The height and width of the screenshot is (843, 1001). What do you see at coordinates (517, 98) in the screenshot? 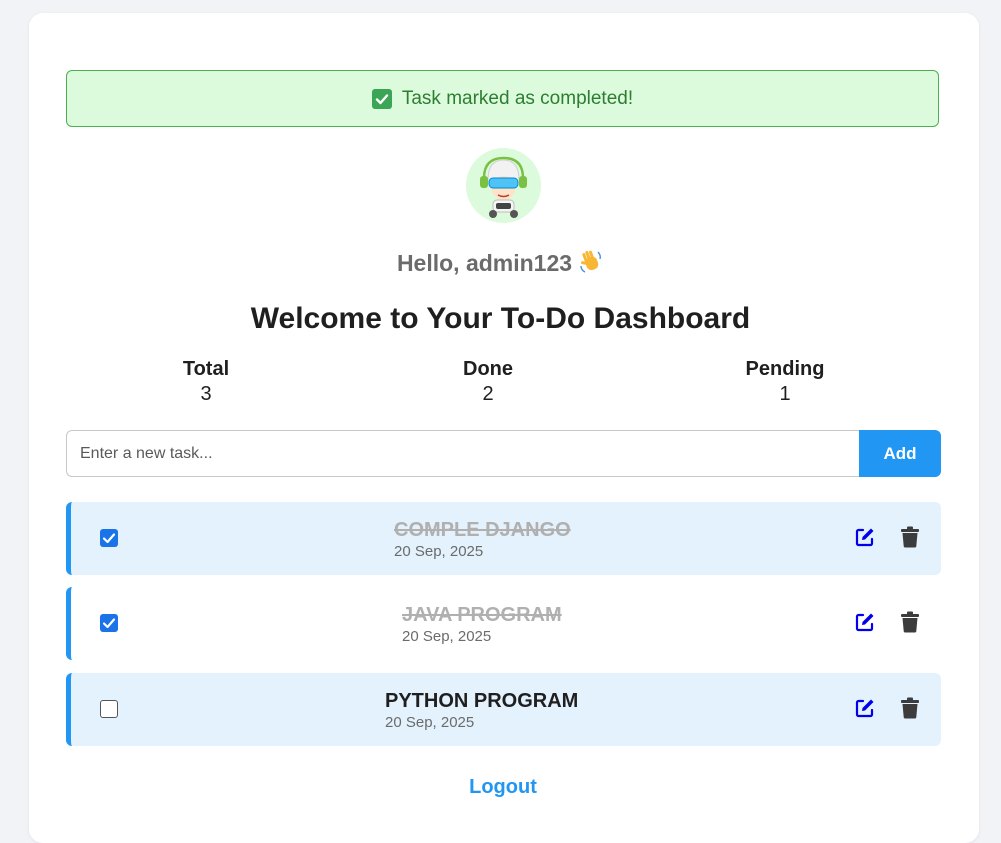
I see `alert-message: Task marked as completed!` at bounding box center [517, 98].